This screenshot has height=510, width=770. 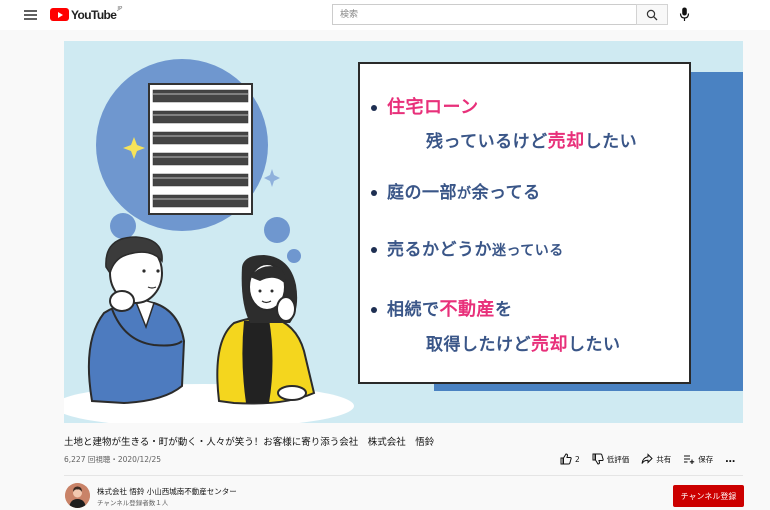 I want to click on logo-text: YouTube, so click(x=94, y=14).